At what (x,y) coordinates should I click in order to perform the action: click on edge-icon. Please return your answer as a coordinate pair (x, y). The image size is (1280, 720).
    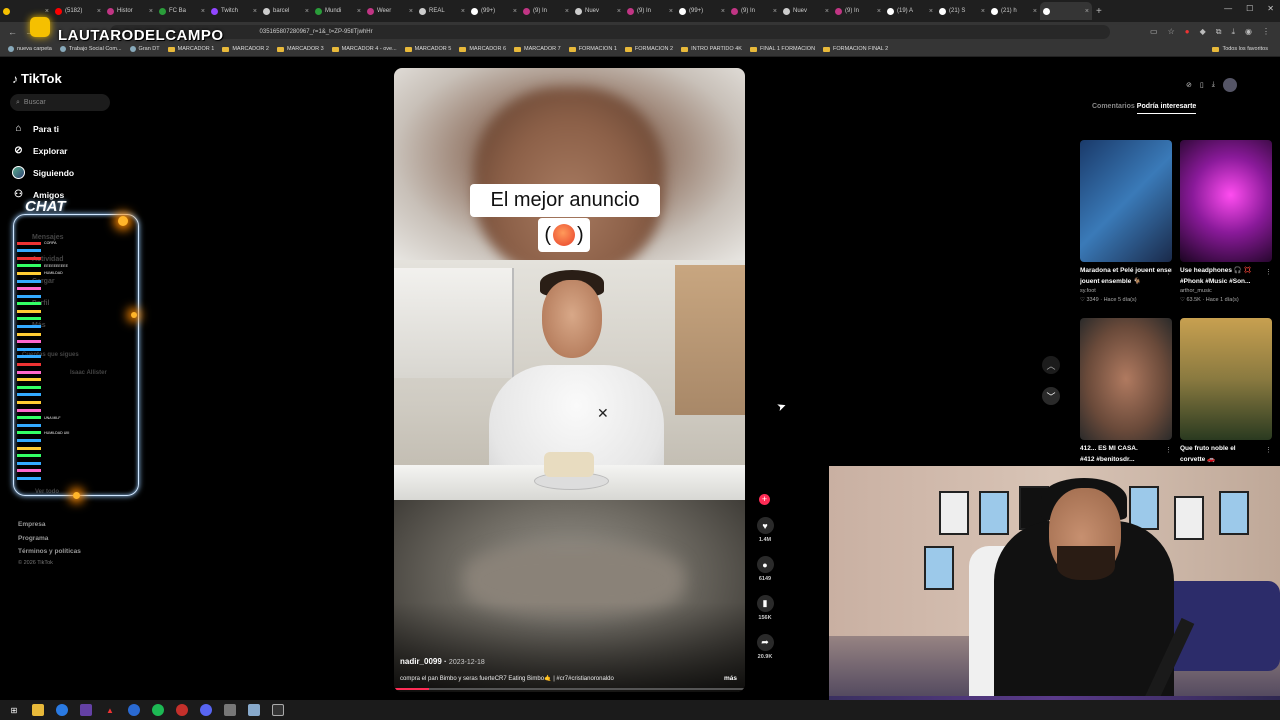
    Looking at the image, I should click on (134, 710).